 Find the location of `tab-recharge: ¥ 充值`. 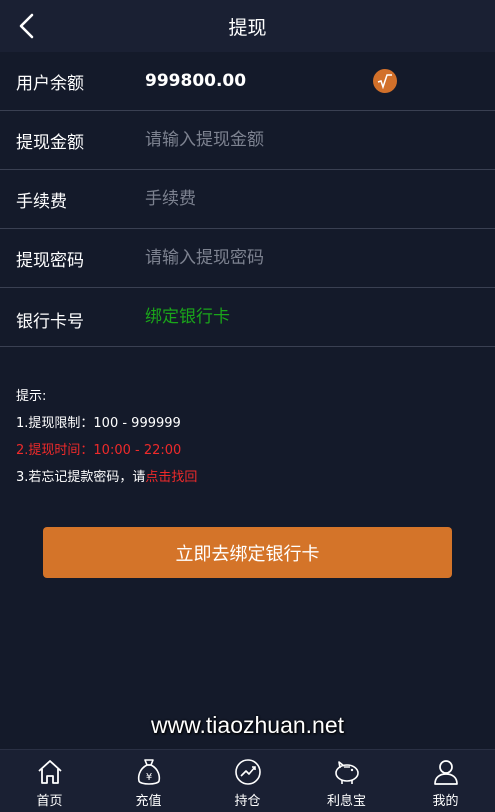

tab-recharge: ¥ 充值 is located at coordinates (148, 781).